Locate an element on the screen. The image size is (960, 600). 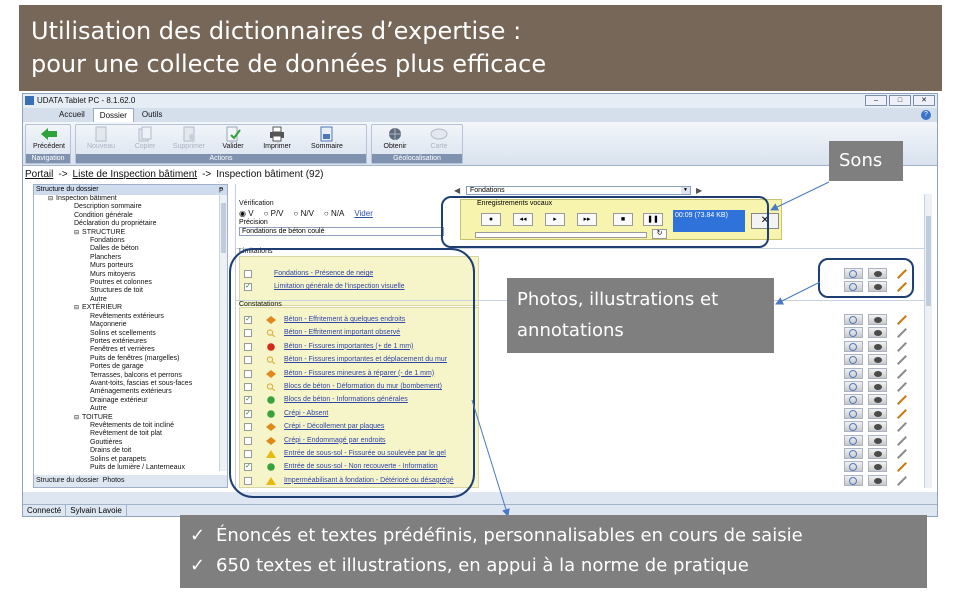
next-section-icon: ▶ is located at coordinates (699, 190).